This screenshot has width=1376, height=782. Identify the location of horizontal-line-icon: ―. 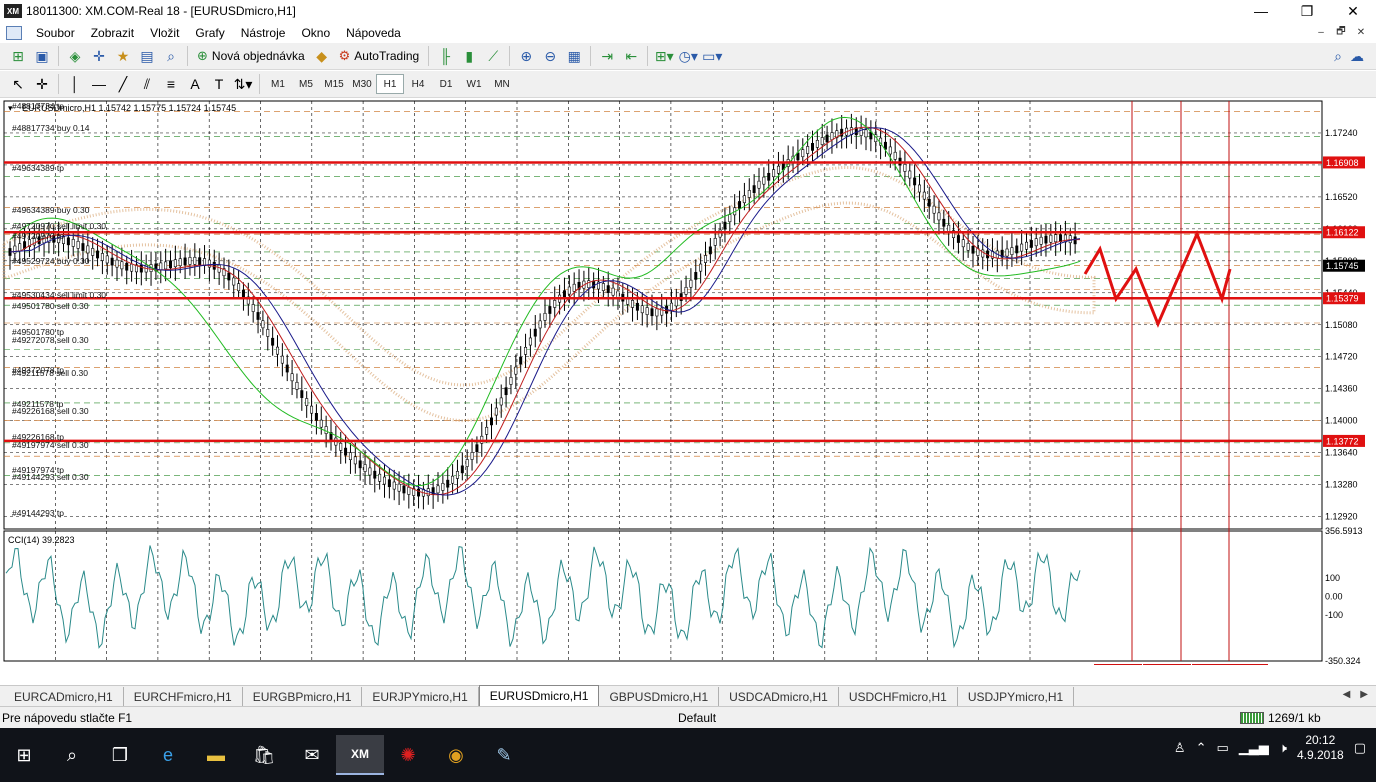
(99, 84).